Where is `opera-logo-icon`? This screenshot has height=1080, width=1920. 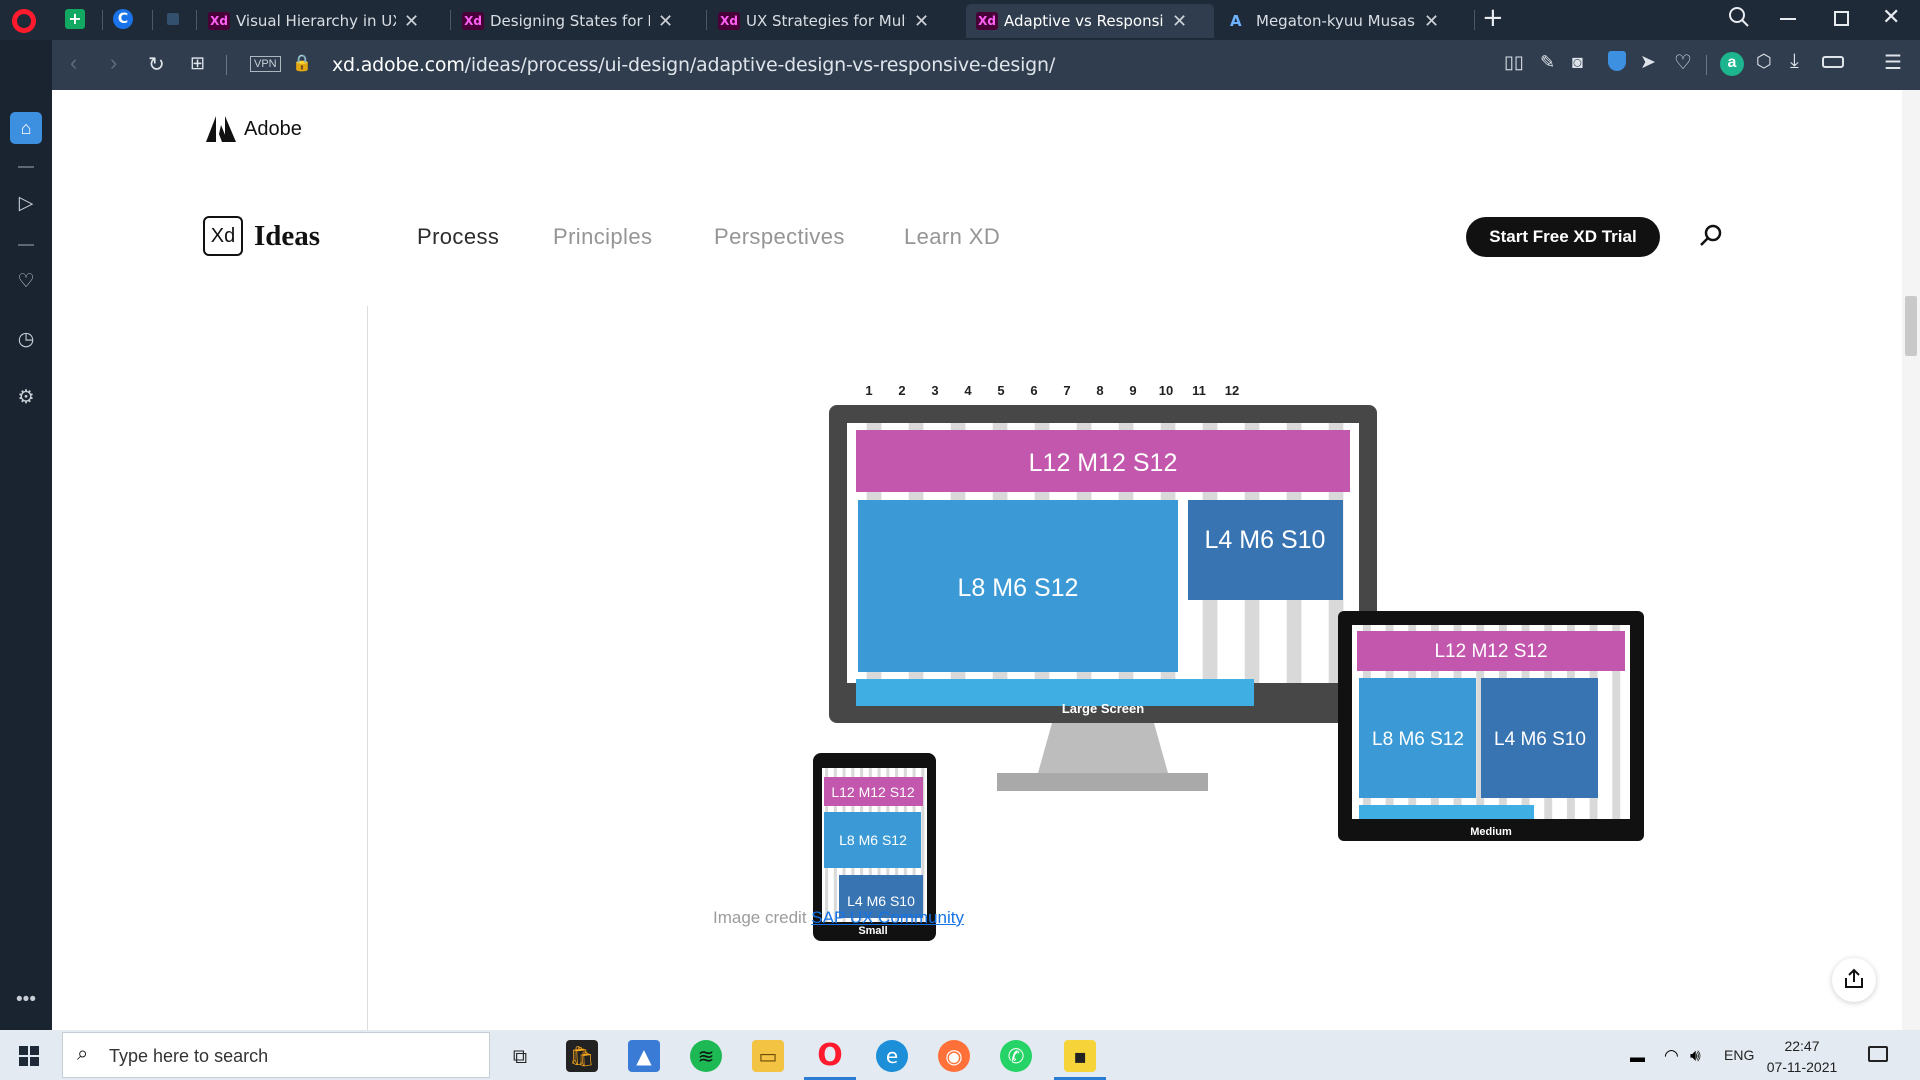
opera-logo-icon is located at coordinates (24, 21).